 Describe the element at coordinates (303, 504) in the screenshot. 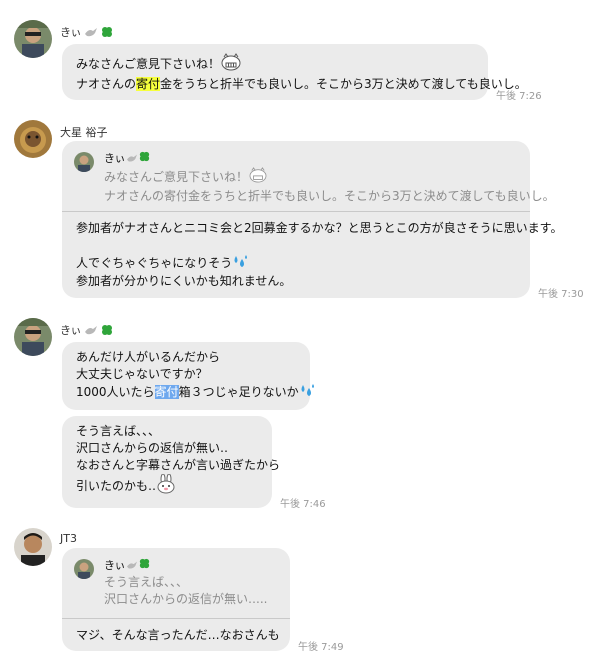

I see `message-time: 午後 7:46` at that location.